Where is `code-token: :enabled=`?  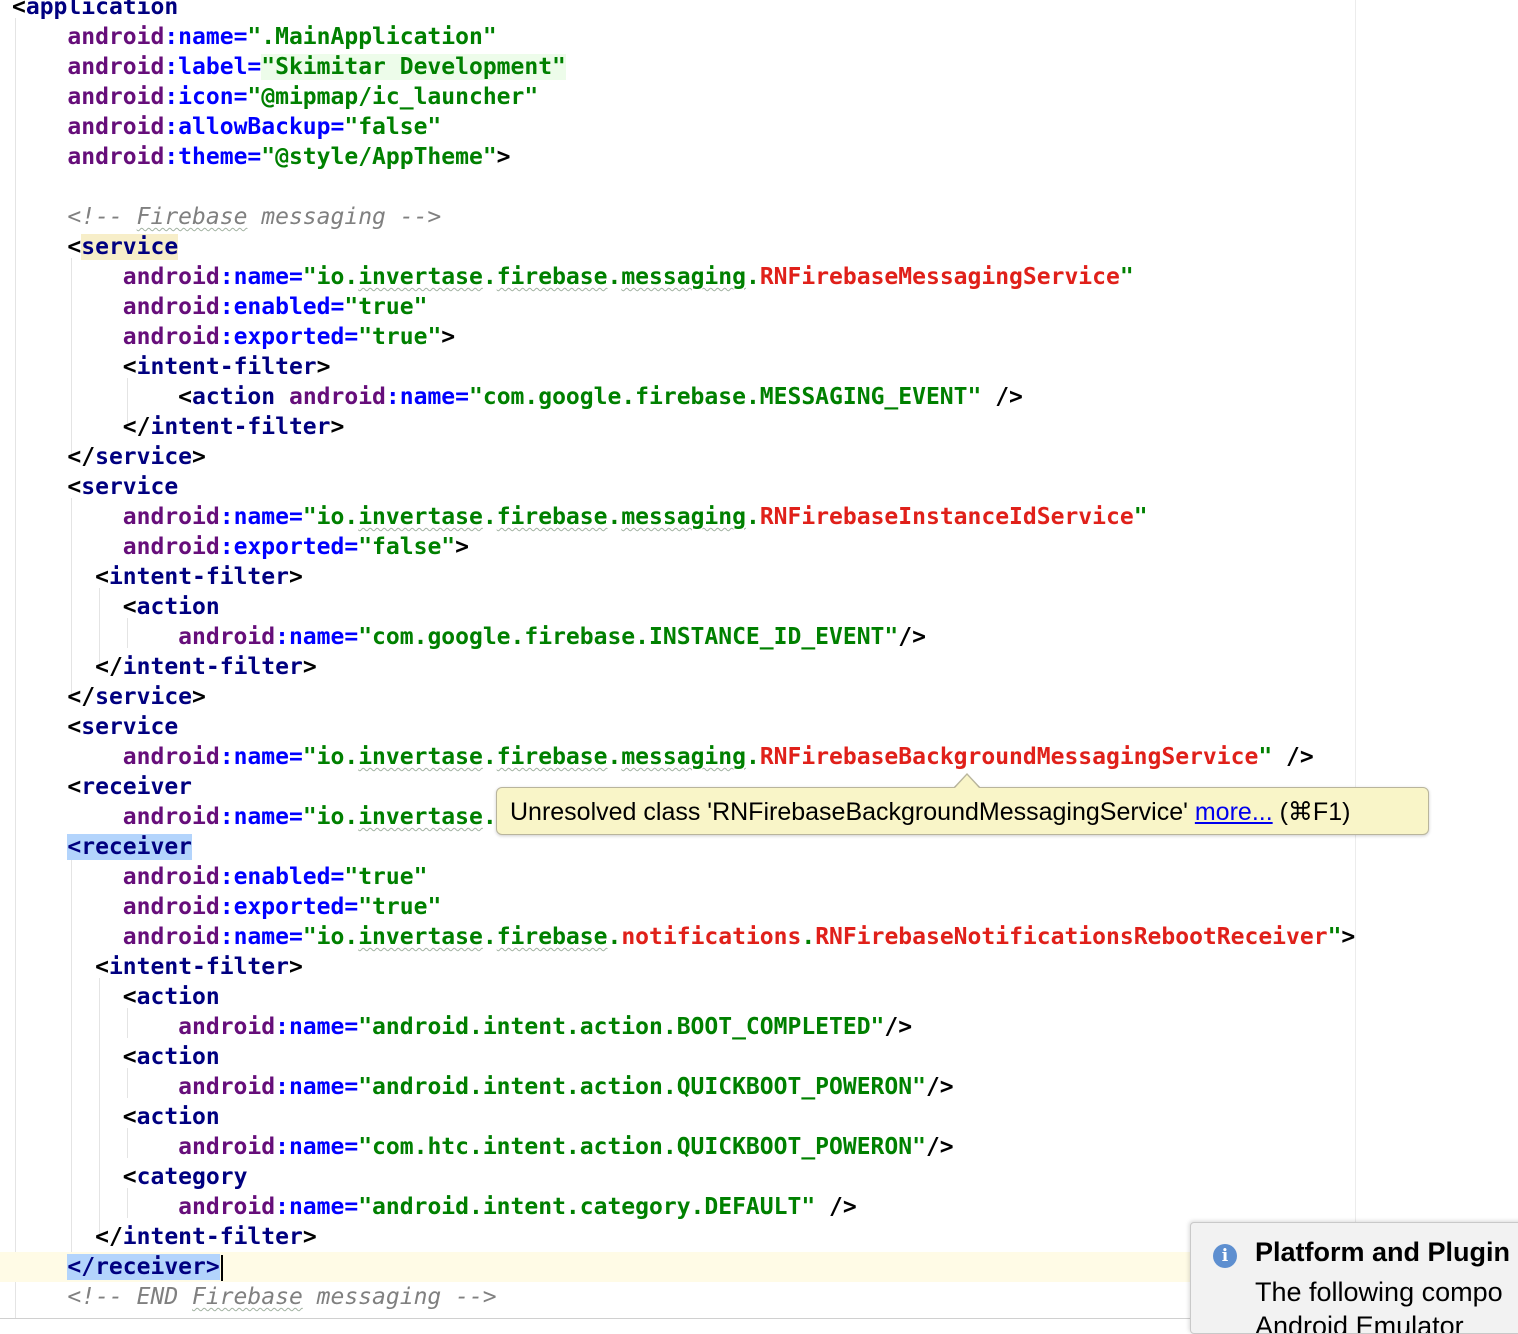
code-token: :enabled= is located at coordinates (282, 877).